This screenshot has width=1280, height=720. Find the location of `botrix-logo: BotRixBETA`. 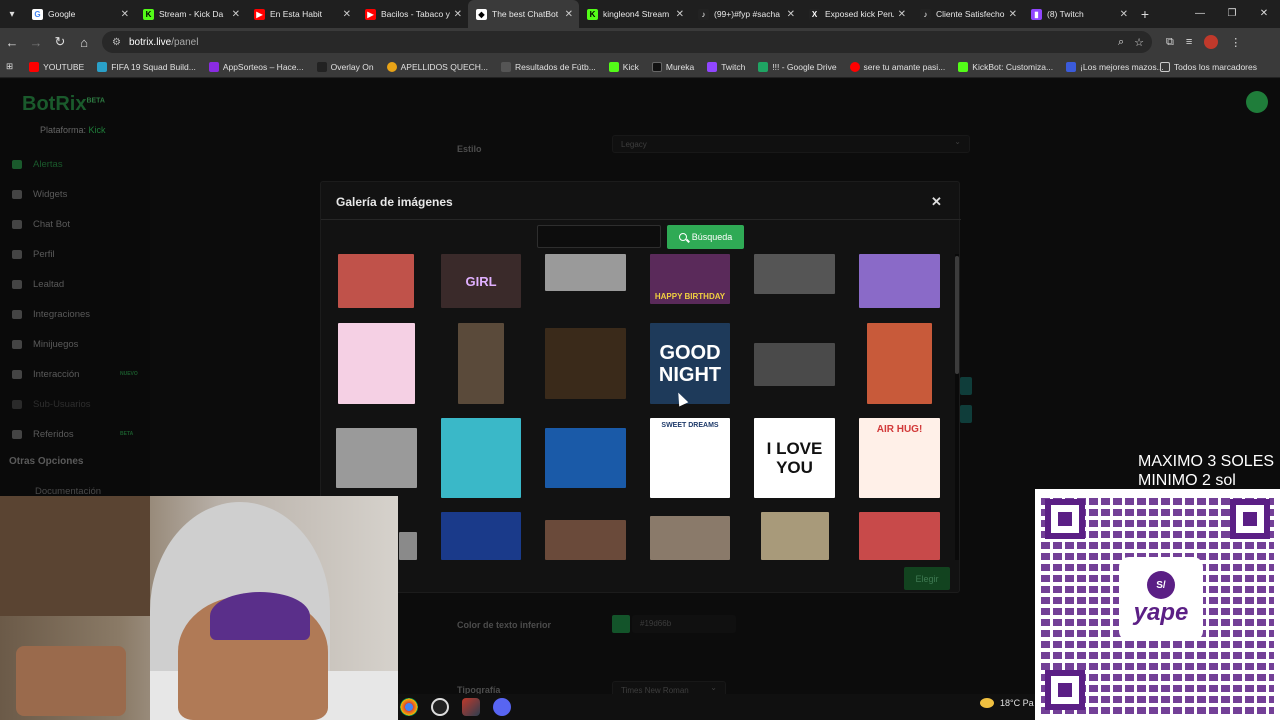

botrix-logo: BotRixBETA is located at coordinates (63, 104).